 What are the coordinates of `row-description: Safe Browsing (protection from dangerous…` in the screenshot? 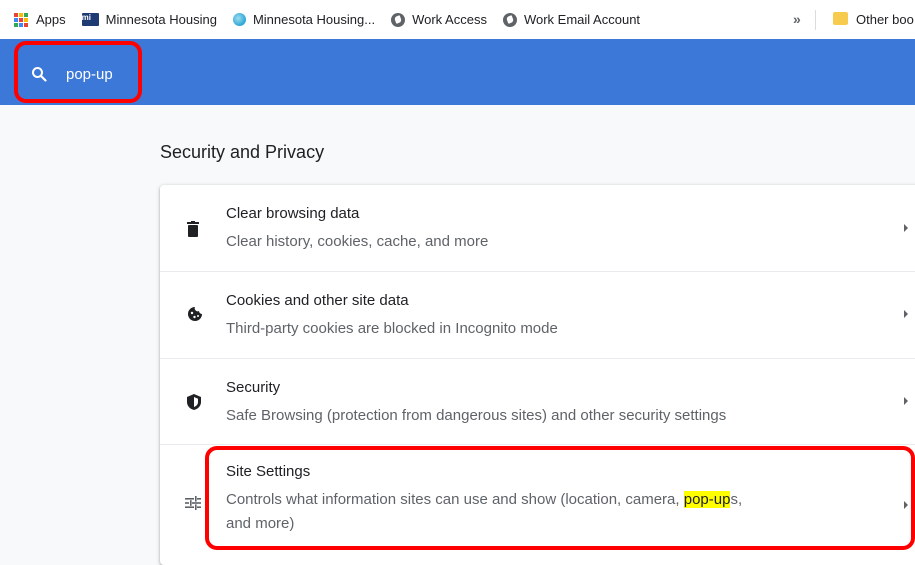 It's located at (476, 415).